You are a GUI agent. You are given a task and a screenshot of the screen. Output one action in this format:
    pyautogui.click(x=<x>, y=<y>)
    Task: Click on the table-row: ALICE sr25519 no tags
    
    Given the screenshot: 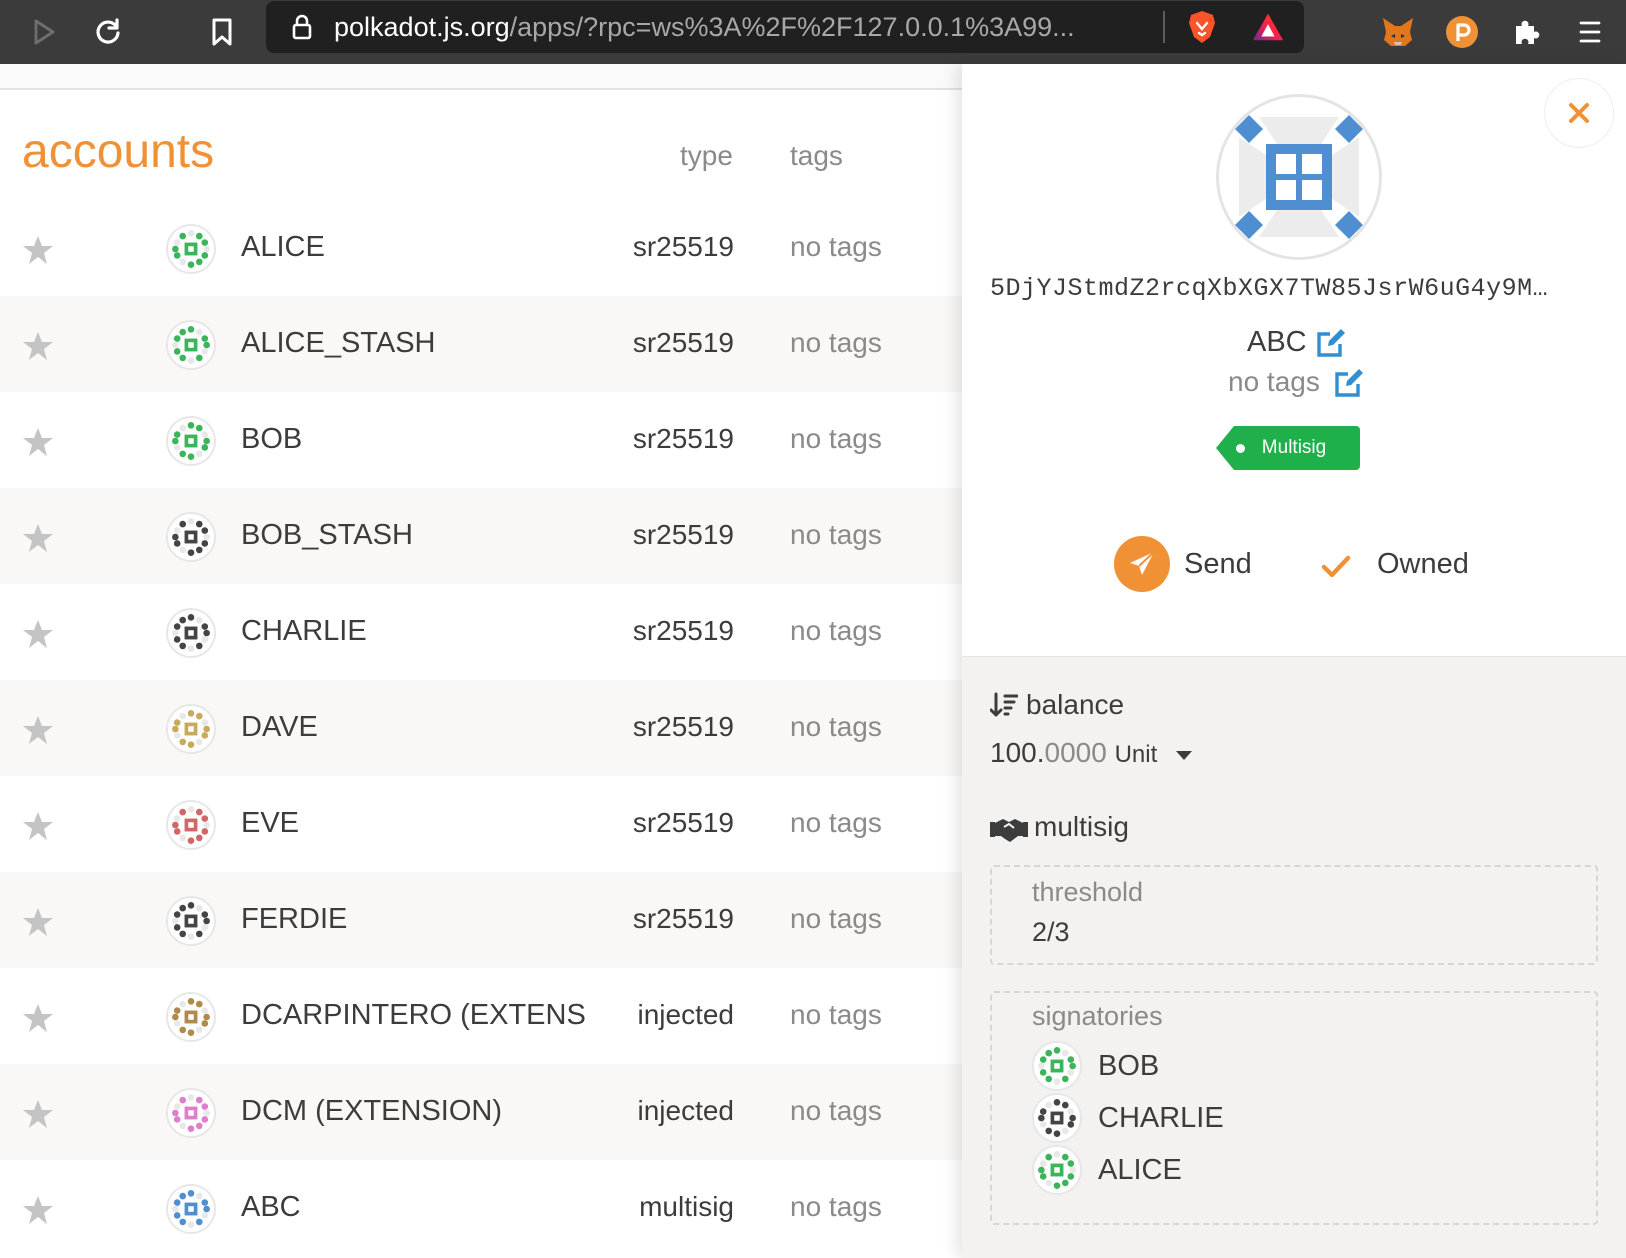 What is the action you would take?
    pyautogui.click(x=481, y=248)
    